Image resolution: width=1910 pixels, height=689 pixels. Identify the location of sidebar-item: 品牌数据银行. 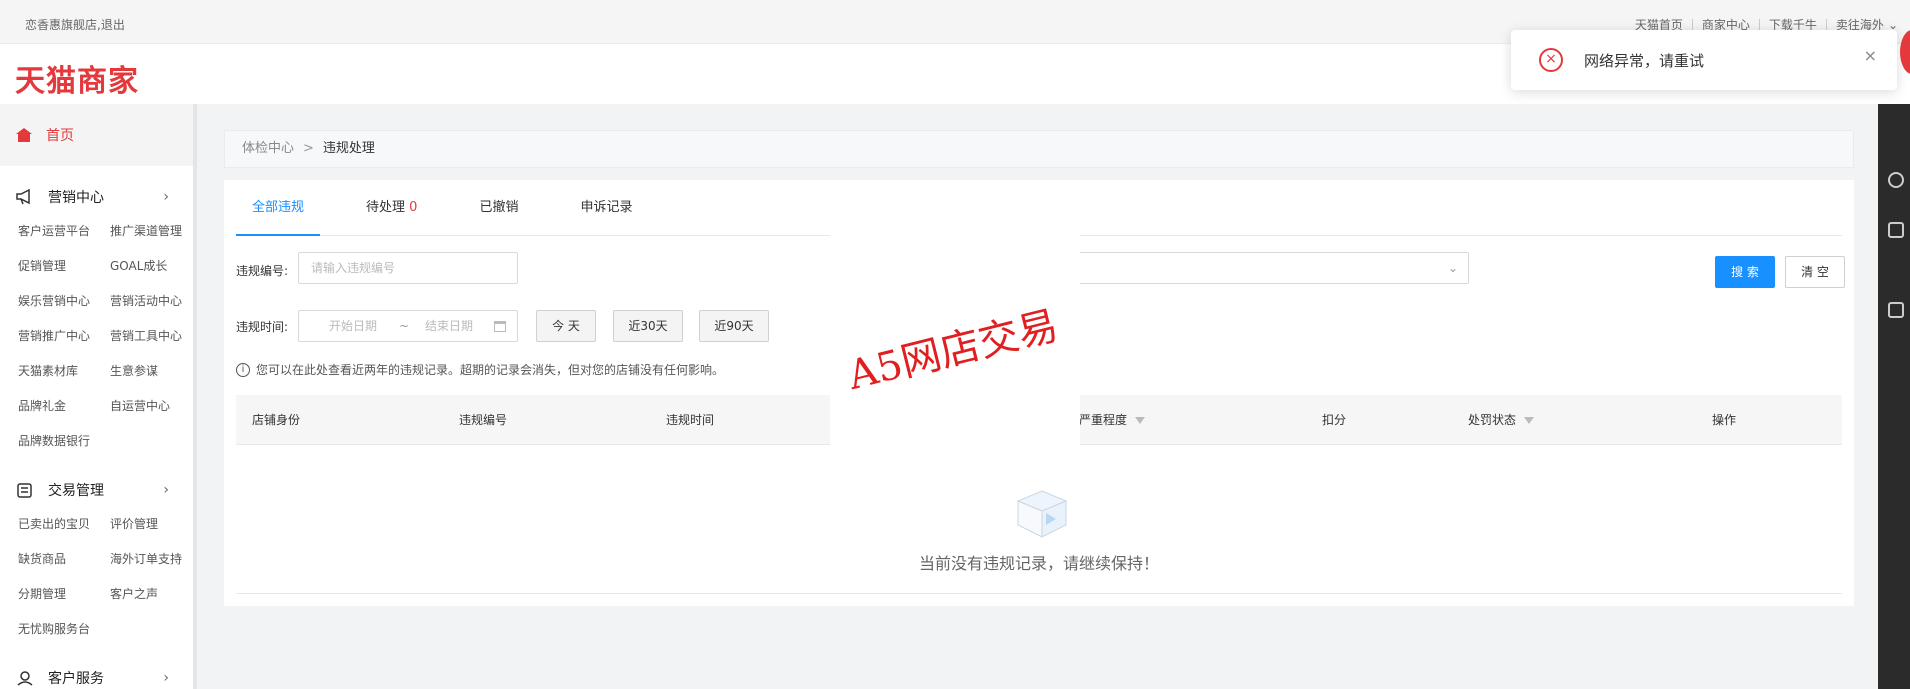
(64, 441).